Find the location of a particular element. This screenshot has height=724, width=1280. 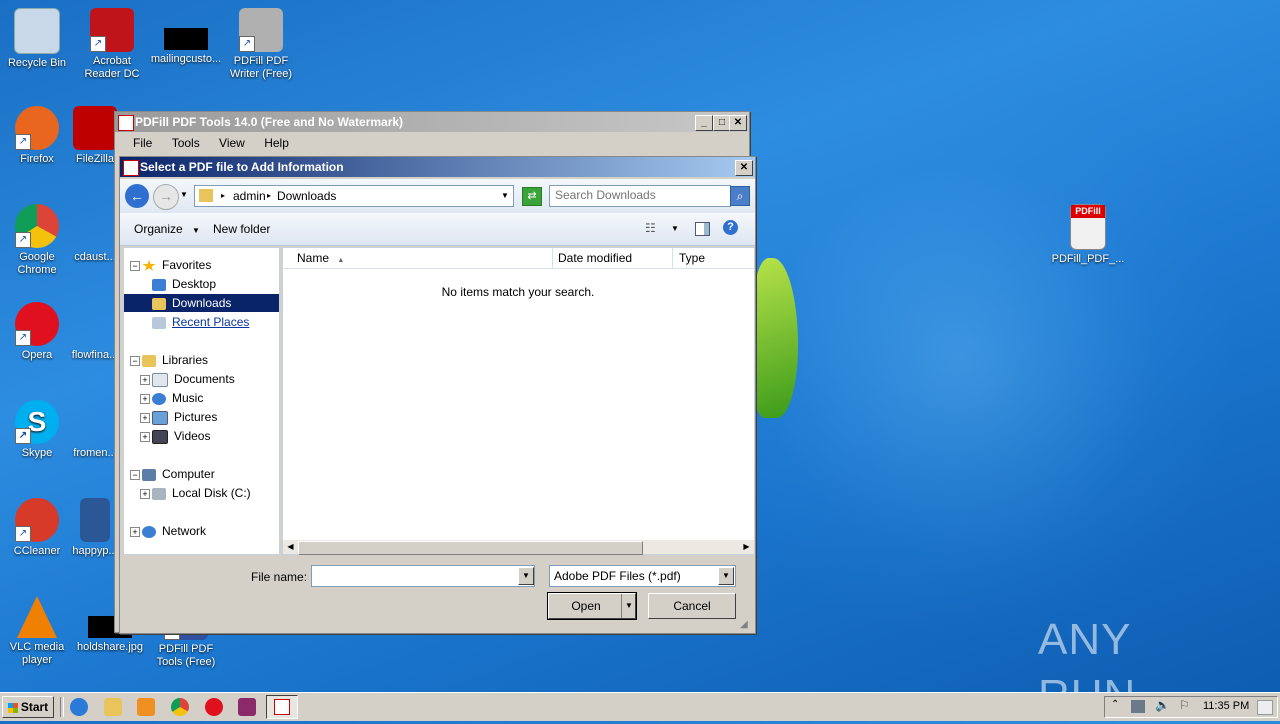

nav-recent-places: Recent Places is located at coordinates (200, 322).